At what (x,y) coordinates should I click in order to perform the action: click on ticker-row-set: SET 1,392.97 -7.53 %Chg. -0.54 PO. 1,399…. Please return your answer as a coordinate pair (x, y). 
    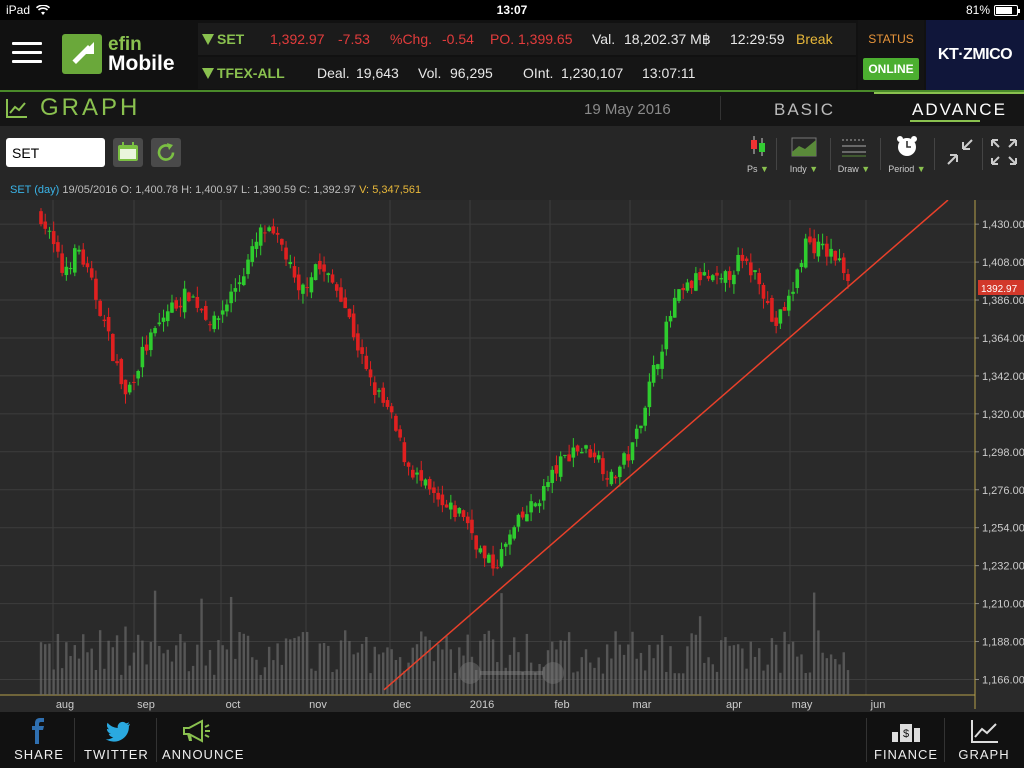
    Looking at the image, I should click on (527, 39).